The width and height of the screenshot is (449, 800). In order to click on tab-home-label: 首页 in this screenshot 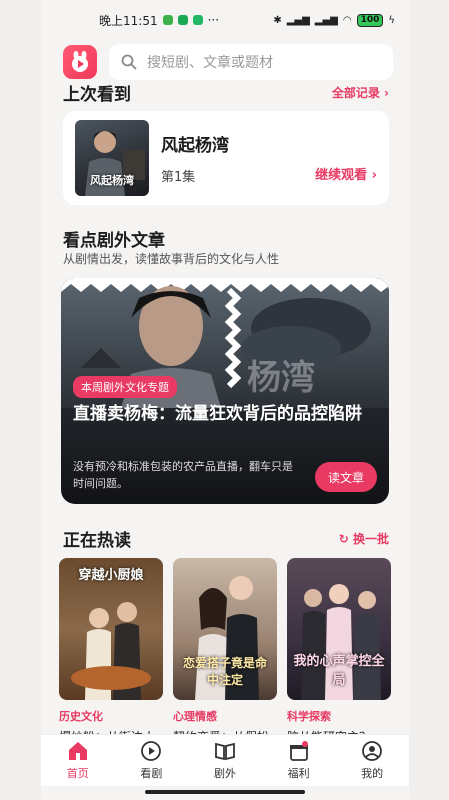, I will do `click(77, 773)`.